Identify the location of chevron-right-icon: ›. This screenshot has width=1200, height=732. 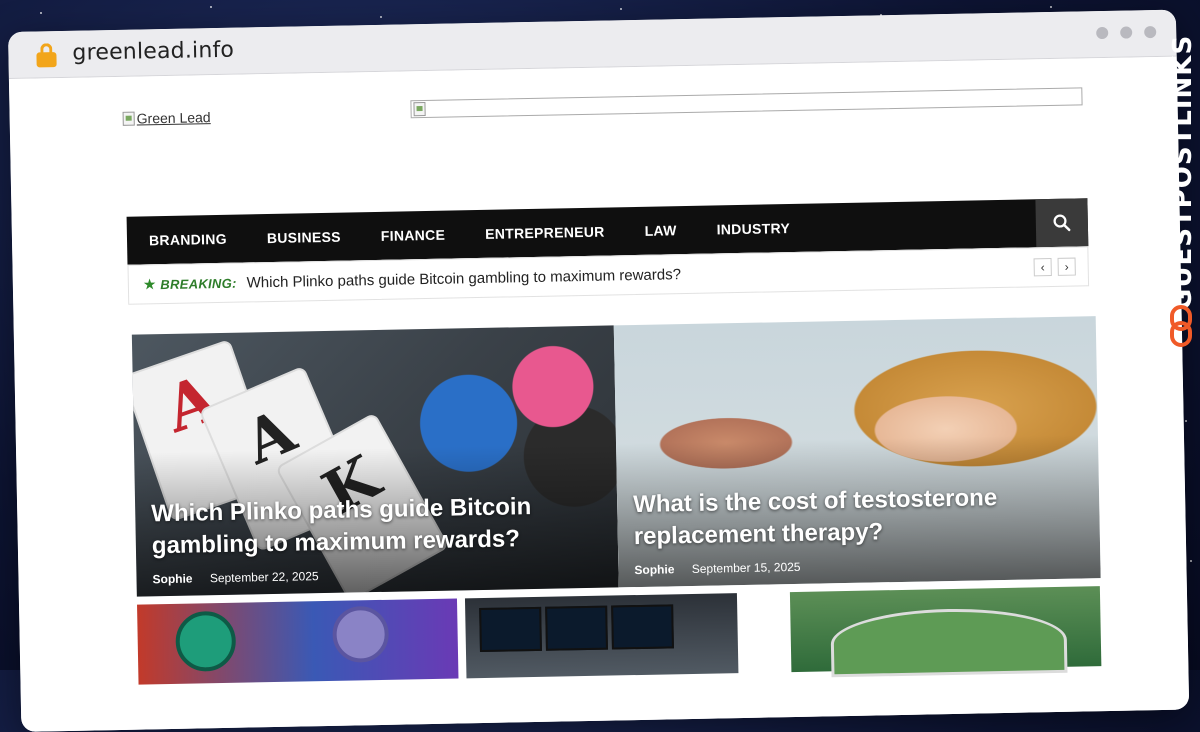
(1066, 266).